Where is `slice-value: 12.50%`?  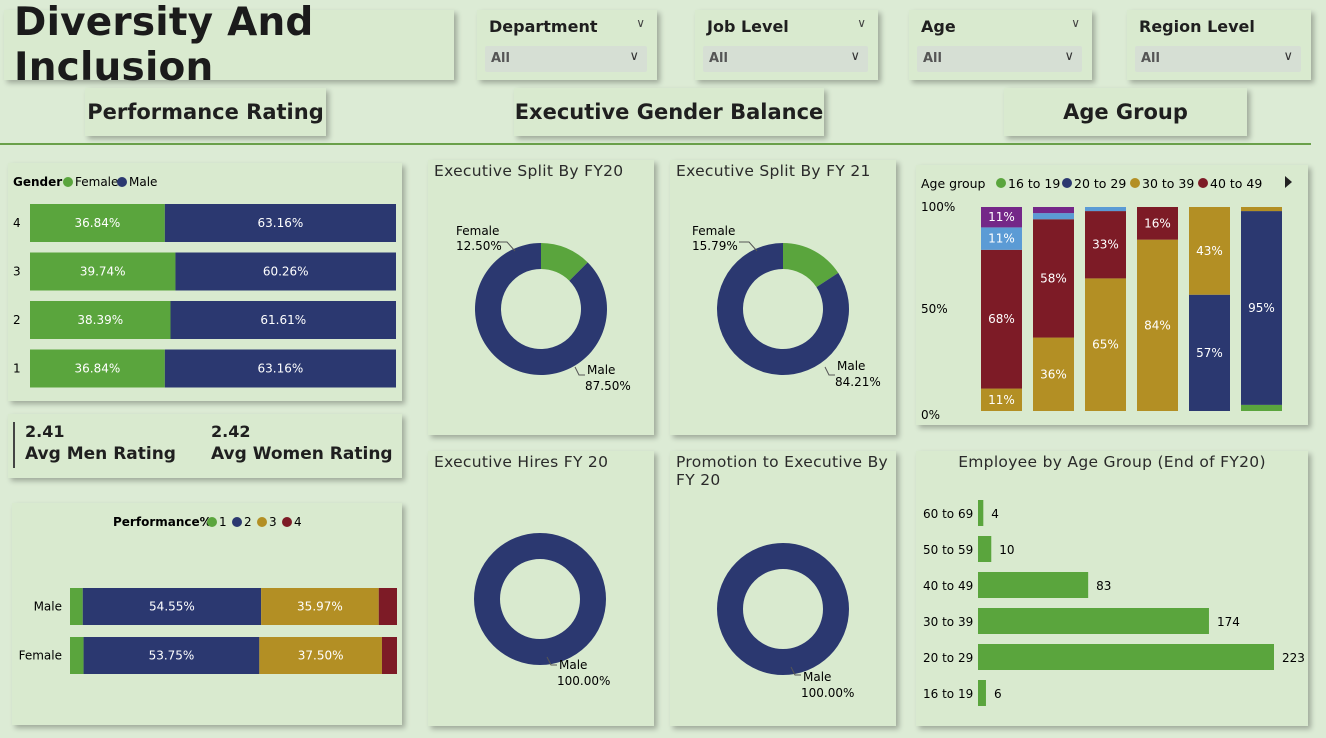 slice-value: 12.50% is located at coordinates (479, 246).